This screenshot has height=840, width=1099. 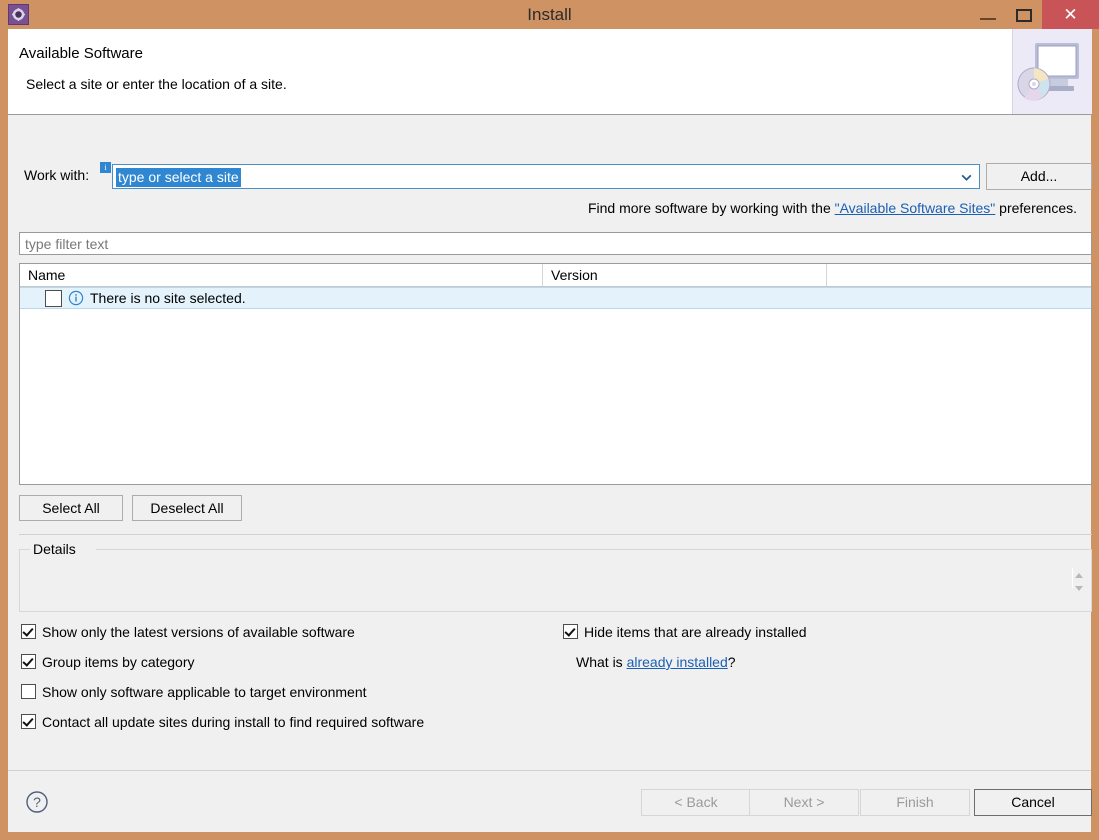 What do you see at coordinates (988, 14) in the screenshot?
I see `minimize-button` at bounding box center [988, 14].